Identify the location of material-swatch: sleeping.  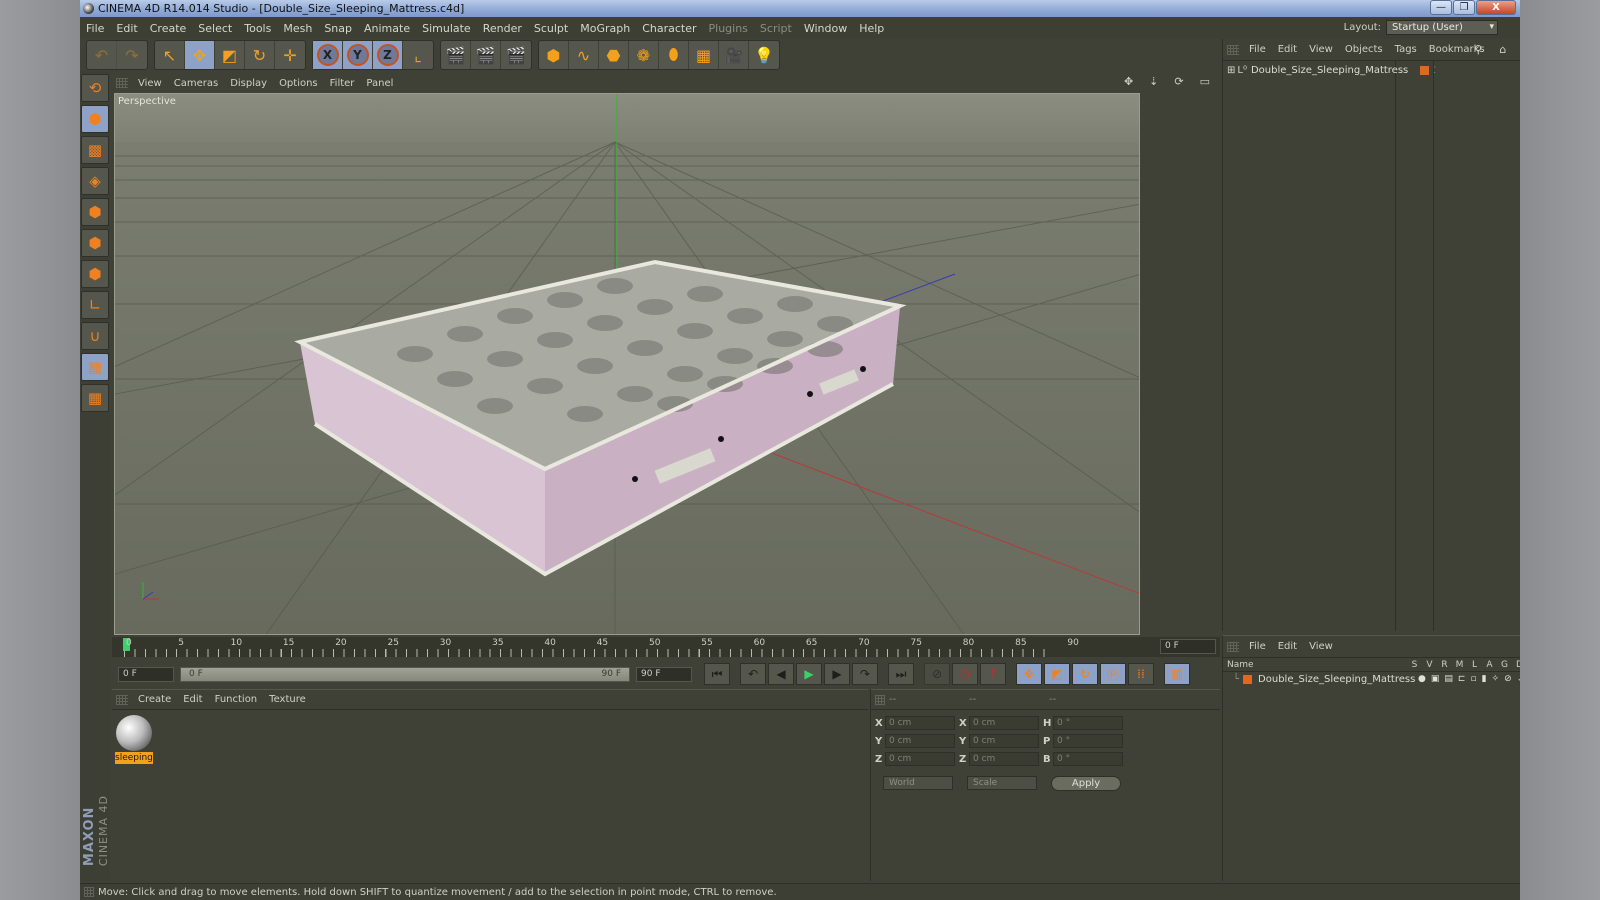
(134, 740).